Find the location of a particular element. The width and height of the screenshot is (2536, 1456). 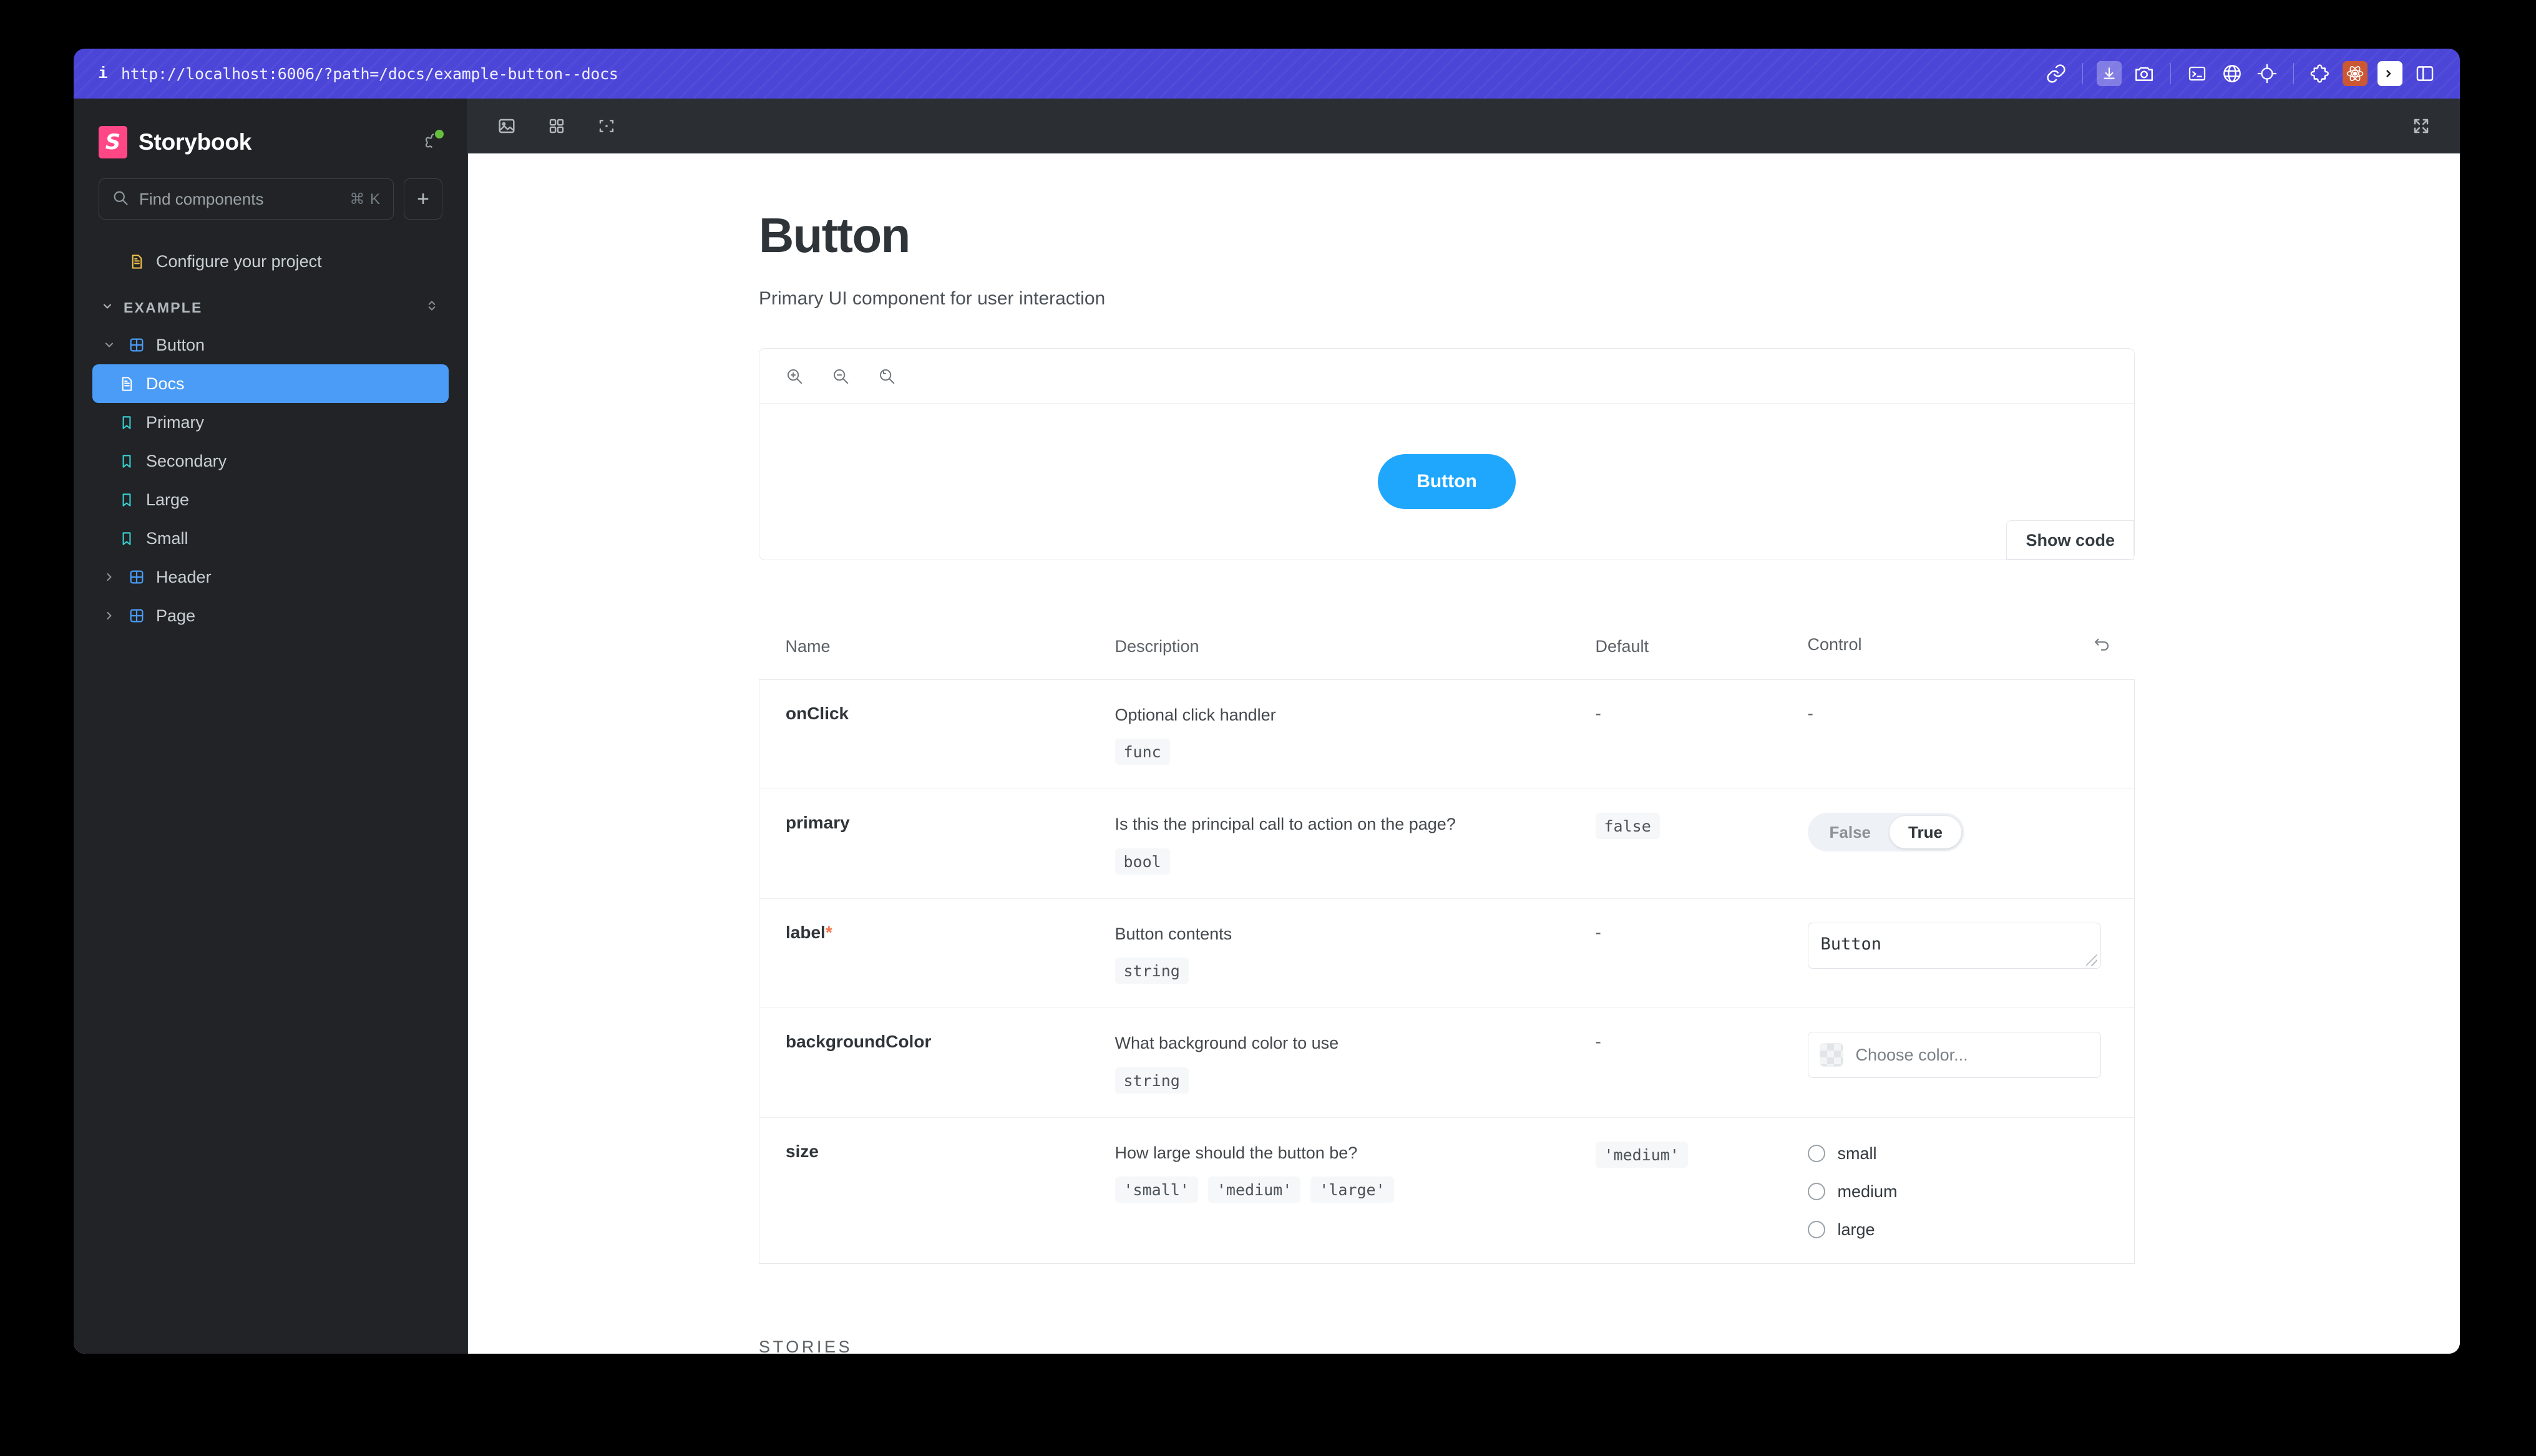

prop-name: primary is located at coordinates (937, 844).